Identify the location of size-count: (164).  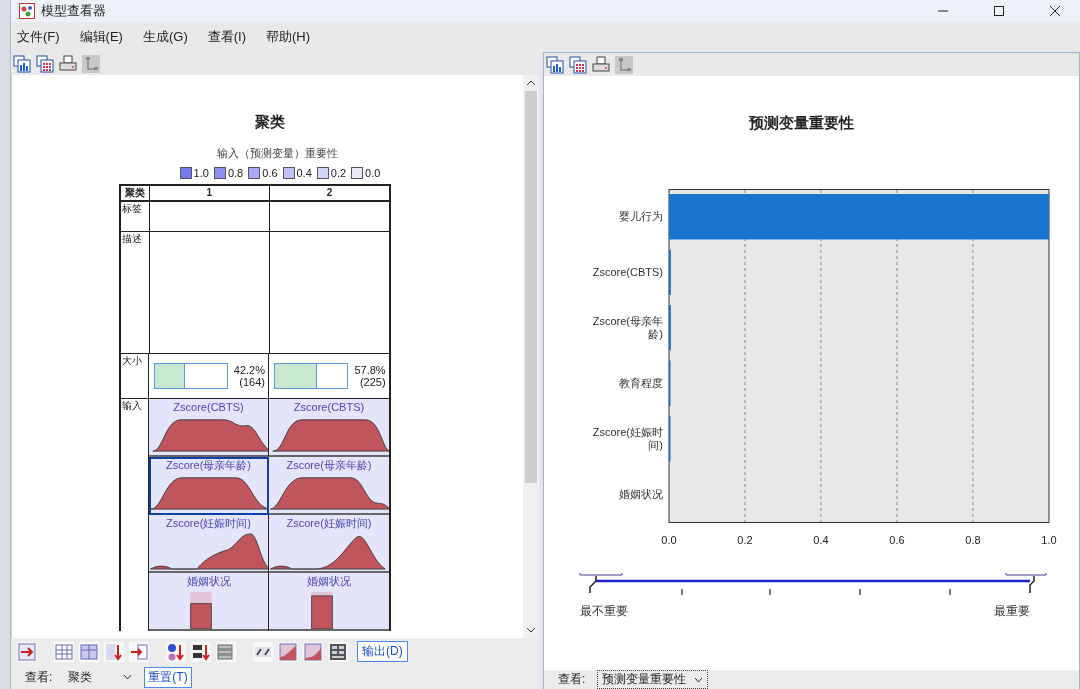
(252, 382).